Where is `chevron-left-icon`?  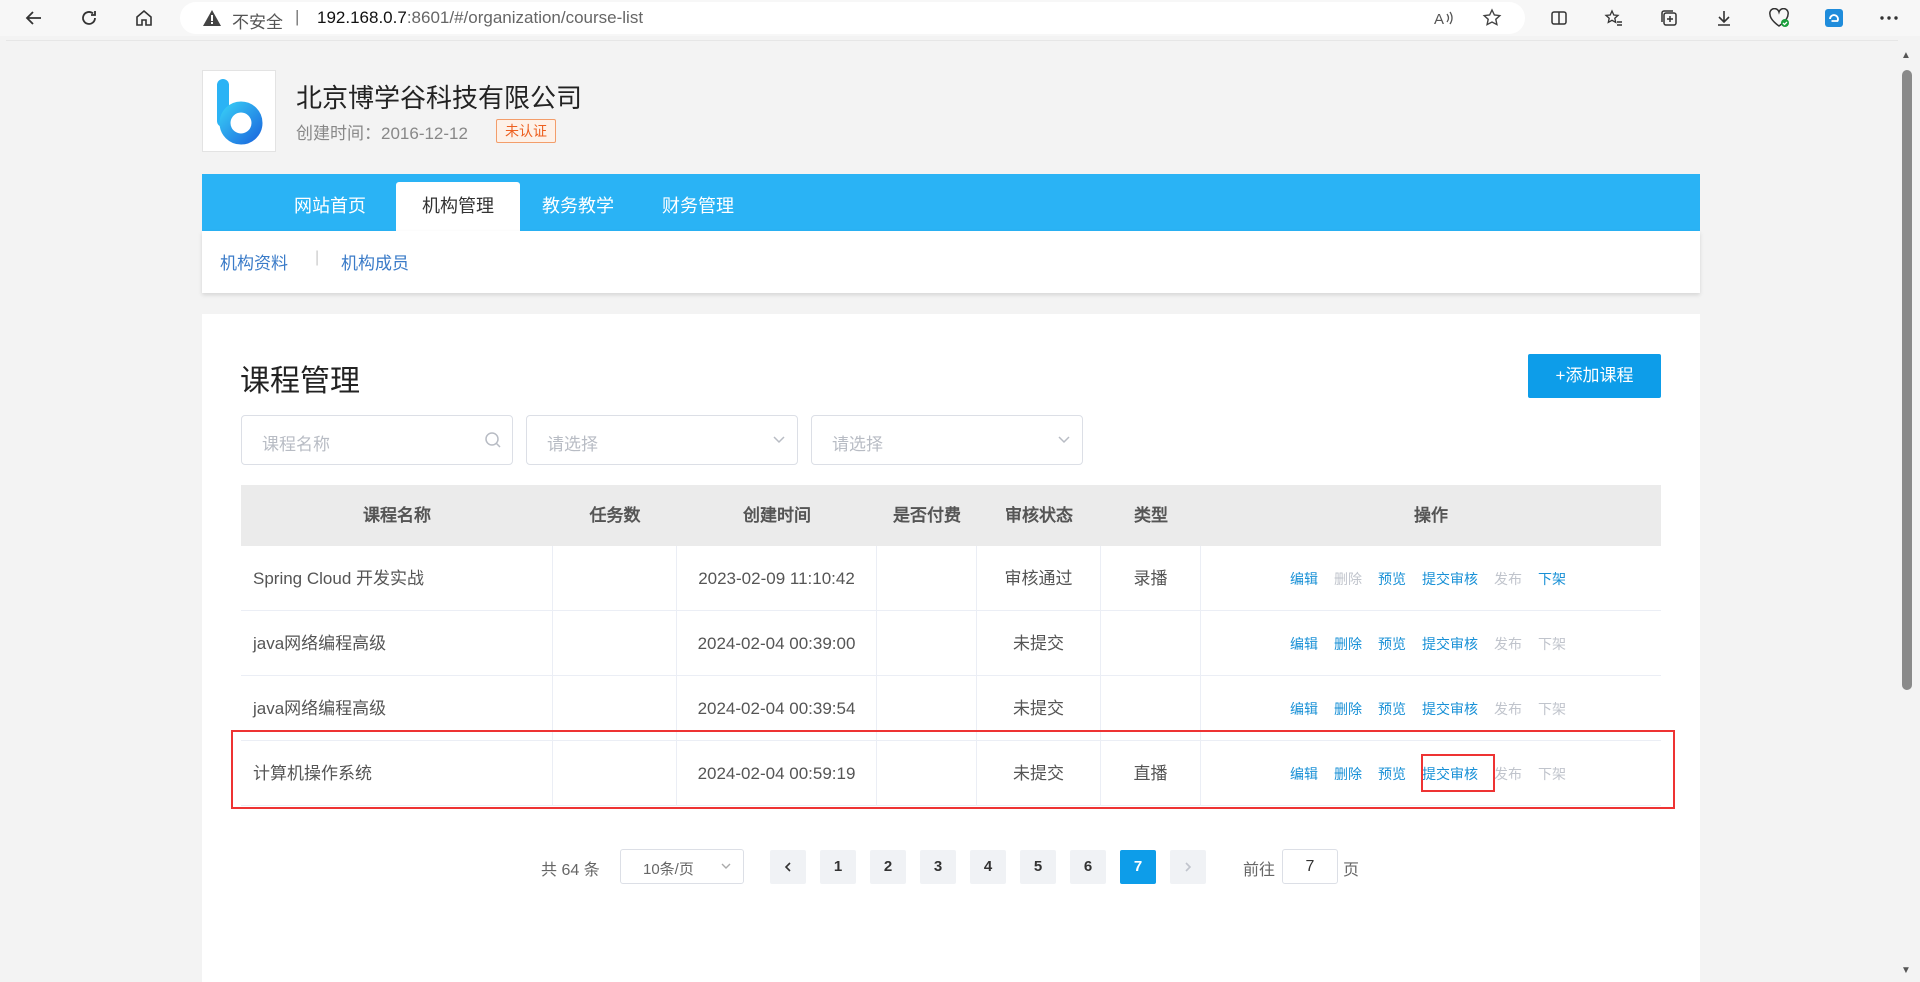 chevron-left-icon is located at coordinates (787, 867).